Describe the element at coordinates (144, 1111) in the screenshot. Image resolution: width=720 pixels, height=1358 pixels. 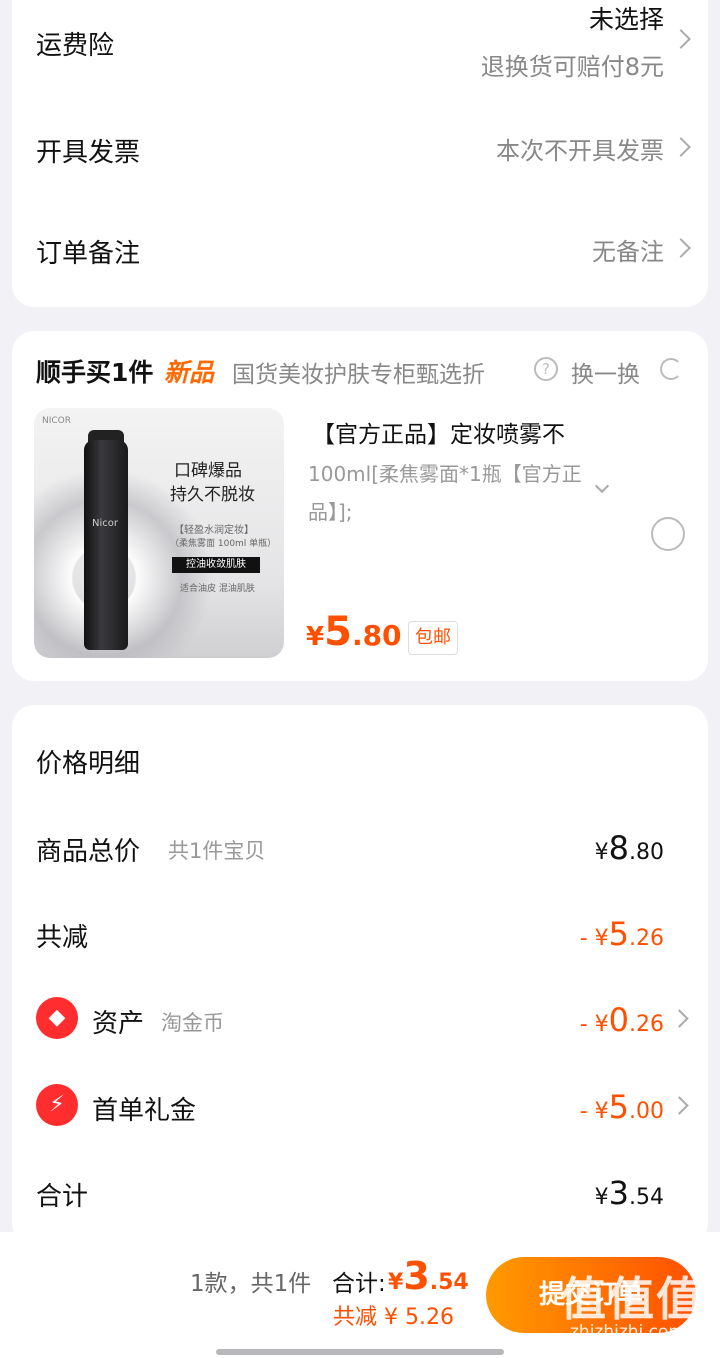
I see `first-order-label: 首单礼金` at that location.